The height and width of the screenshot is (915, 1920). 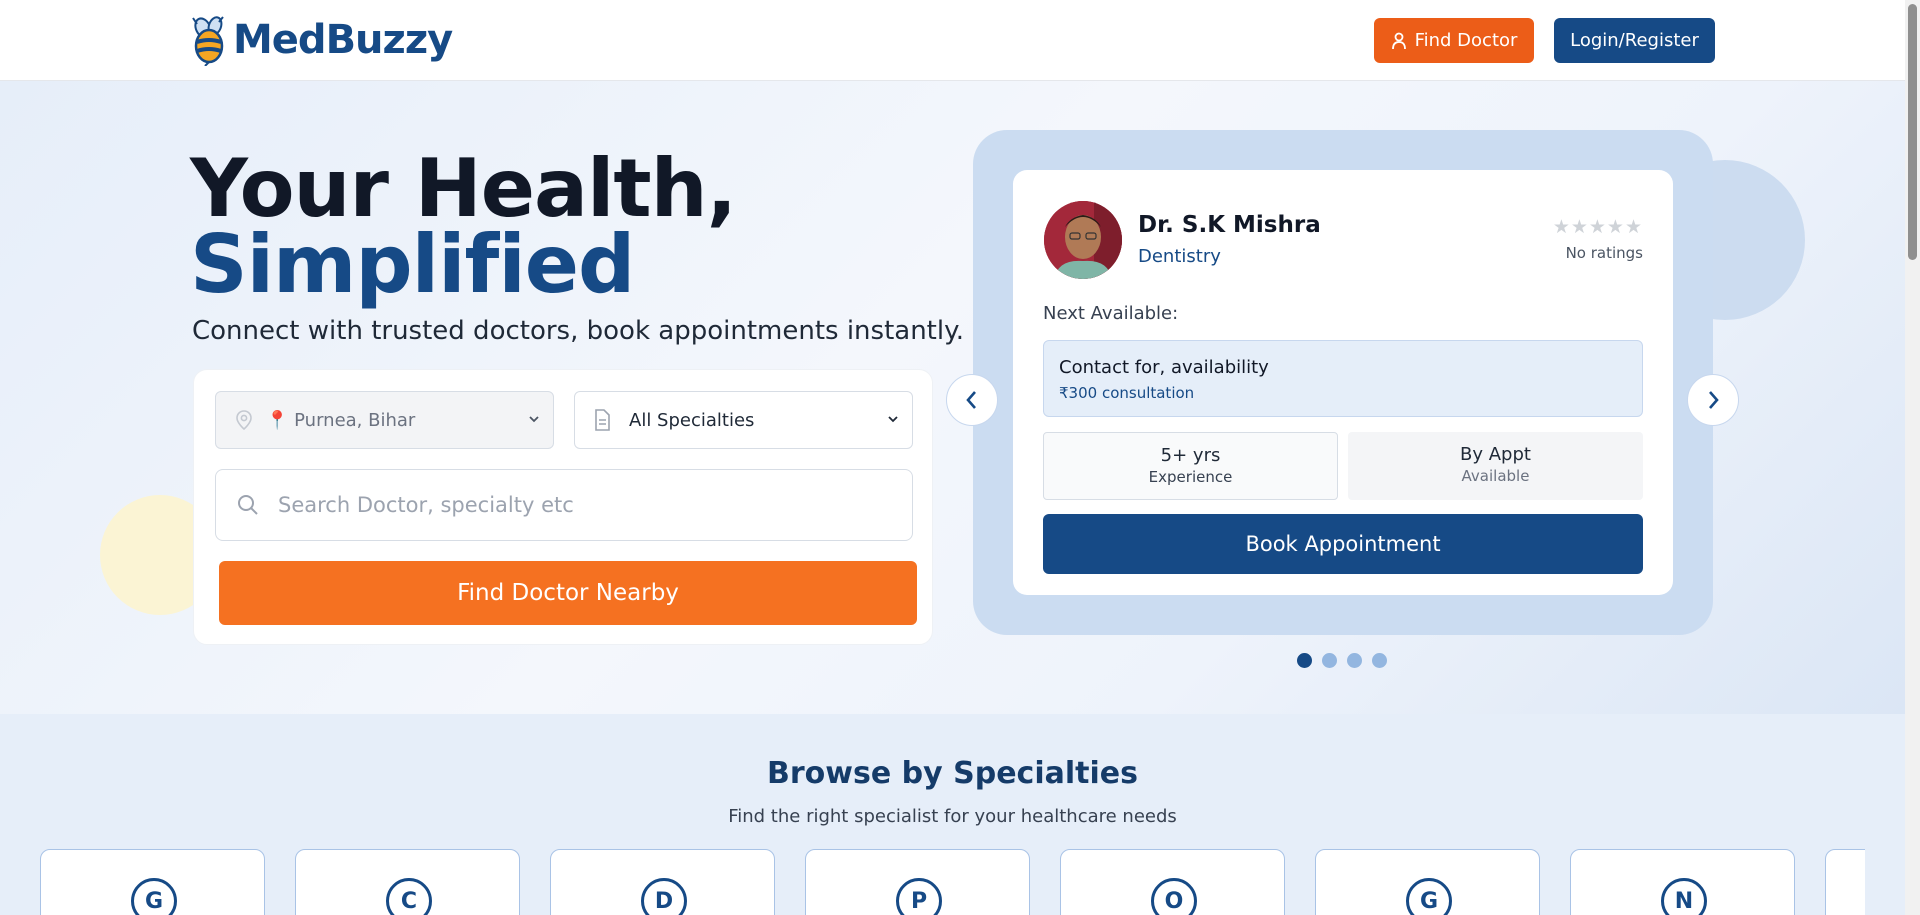 I want to click on specialty-card: P, so click(x=917, y=882).